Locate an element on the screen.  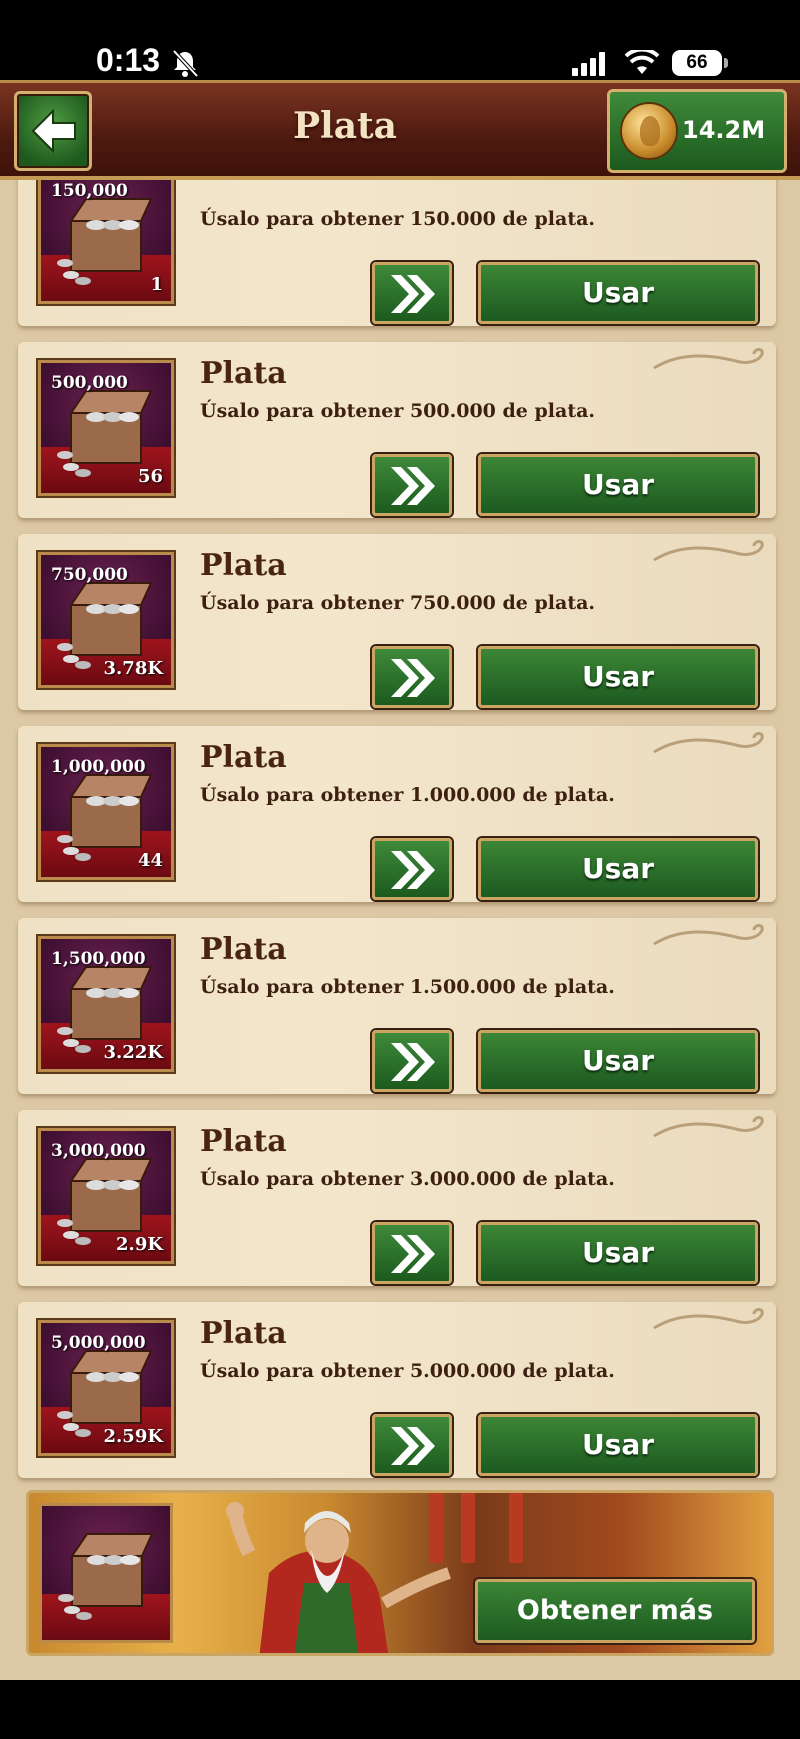
item-description: Úsalo para obtener 500.000 de plata. is located at coordinates (398, 411).